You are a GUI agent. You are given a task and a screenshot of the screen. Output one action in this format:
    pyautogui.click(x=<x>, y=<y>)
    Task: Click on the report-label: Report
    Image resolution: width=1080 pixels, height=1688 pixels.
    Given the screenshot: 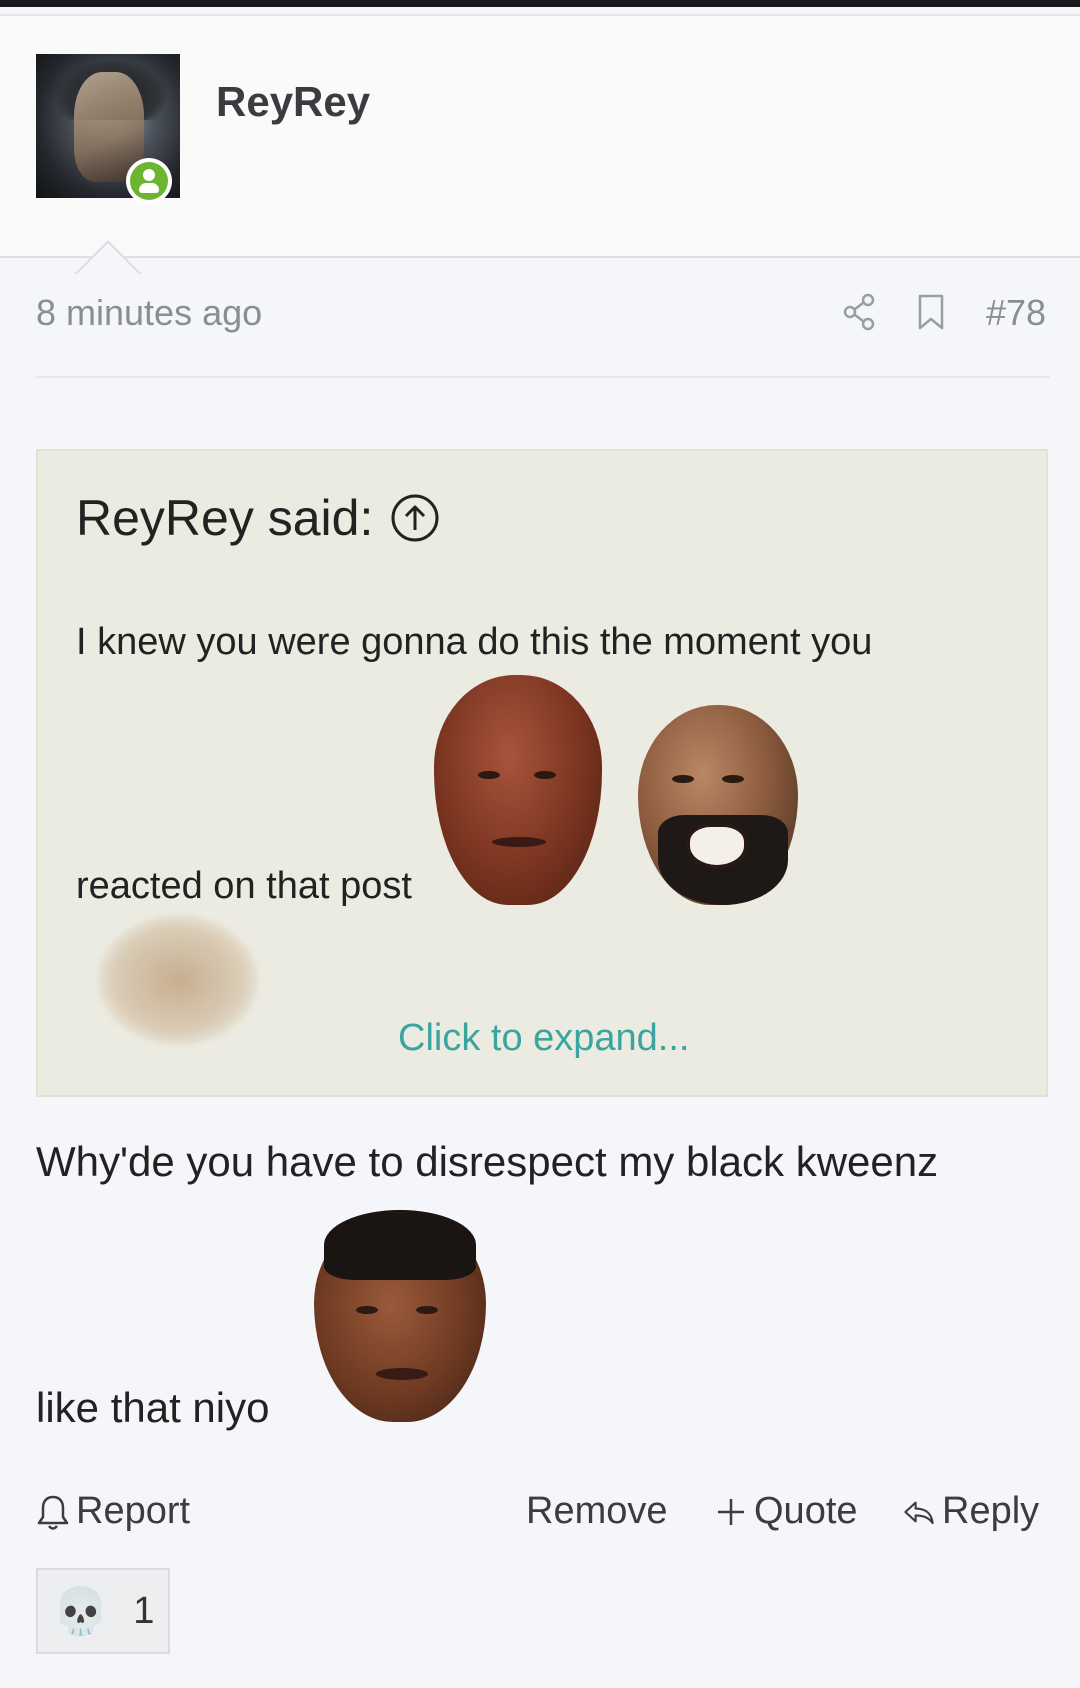 What is the action you would take?
    pyautogui.click(x=133, y=1511)
    